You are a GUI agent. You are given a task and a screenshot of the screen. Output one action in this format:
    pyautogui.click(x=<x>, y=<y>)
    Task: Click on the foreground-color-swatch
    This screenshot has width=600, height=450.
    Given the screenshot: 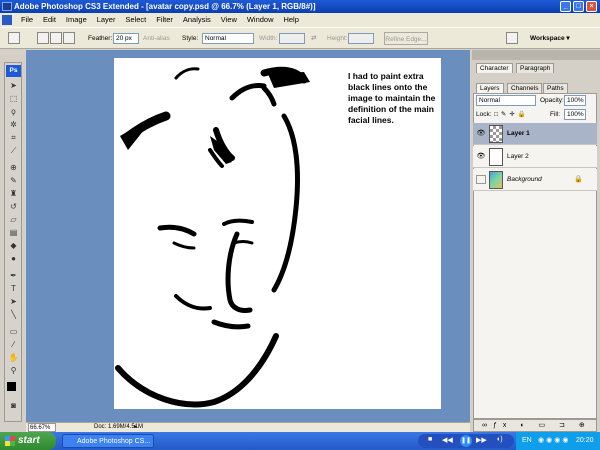 What is the action you would take?
    pyautogui.click(x=11, y=386)
    